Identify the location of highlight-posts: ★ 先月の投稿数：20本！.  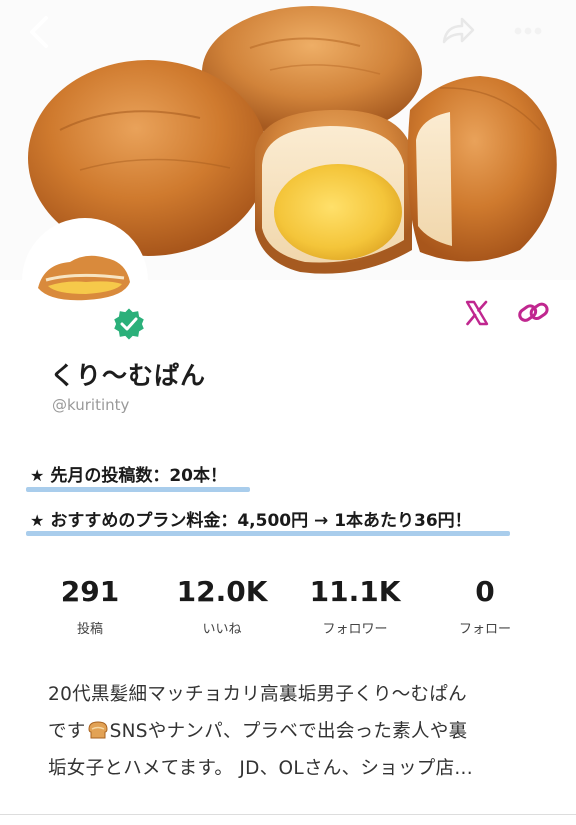
(128, 473).